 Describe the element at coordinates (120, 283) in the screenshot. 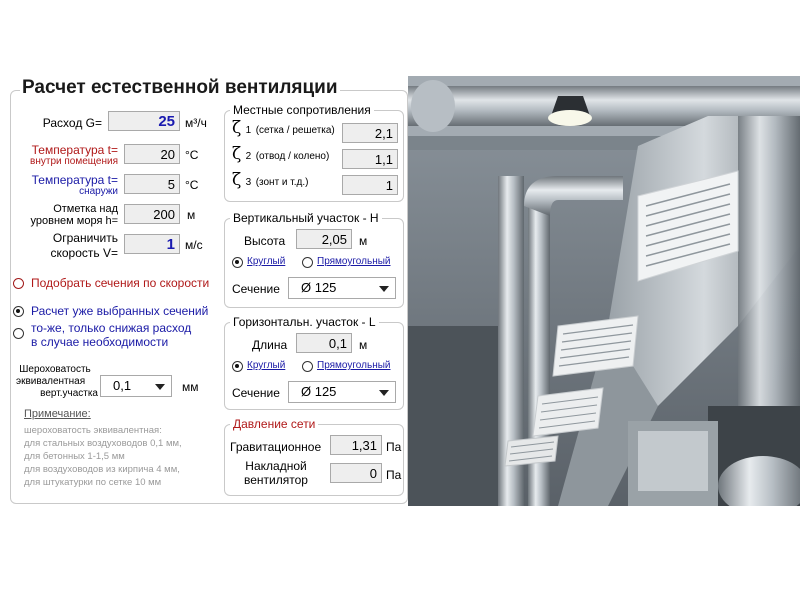

I see `mode-select-by-speed-label: Подобрать сечения по скорости` at that location.